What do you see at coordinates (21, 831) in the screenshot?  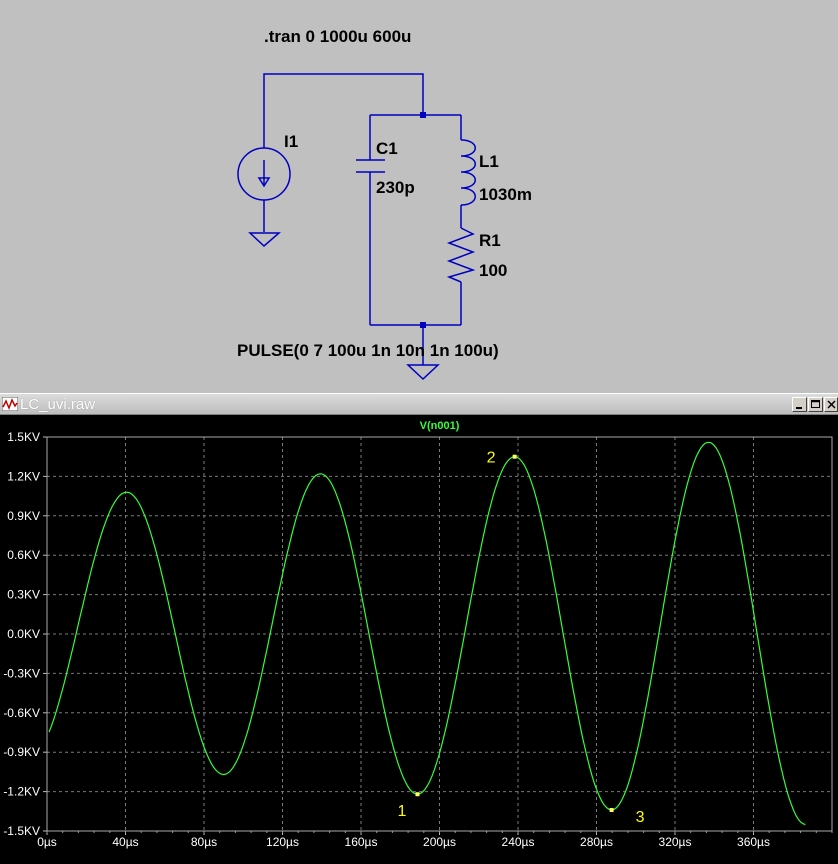 I see `y-tick-label: -1.5KV` at bounding box center [21, 831].